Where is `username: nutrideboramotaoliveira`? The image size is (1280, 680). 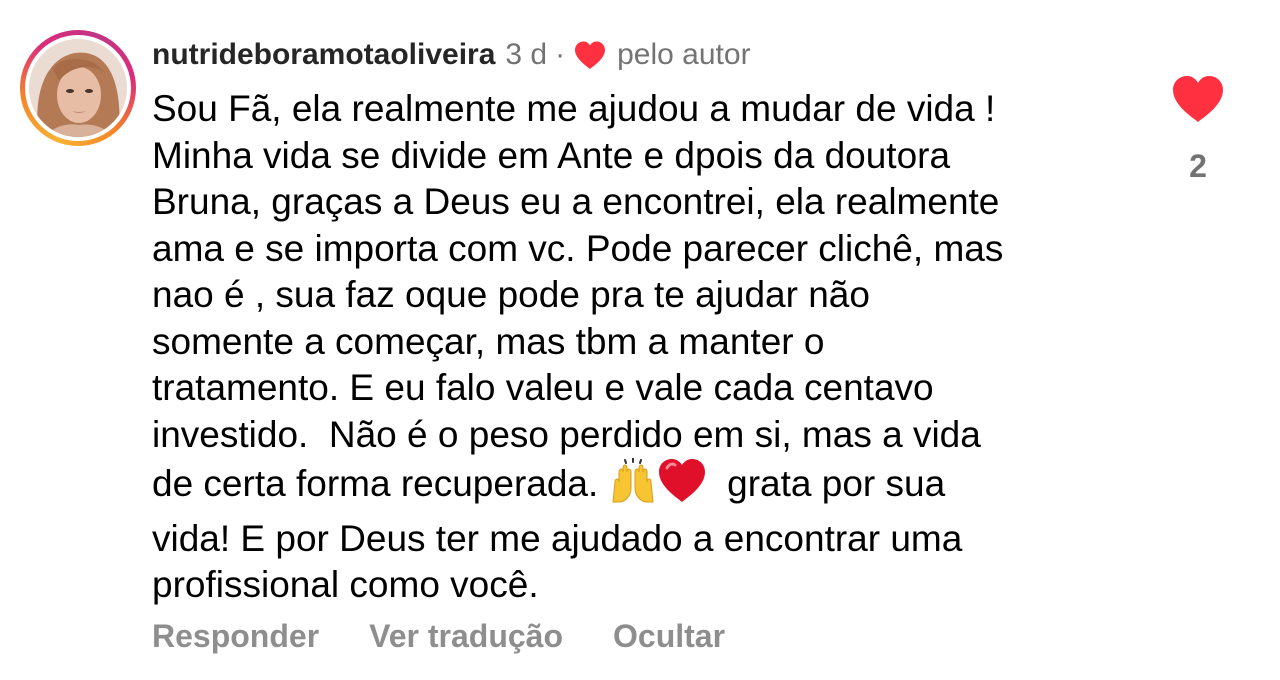 username: nutrideboramotaoliveira is located at coordinates (323, 55).